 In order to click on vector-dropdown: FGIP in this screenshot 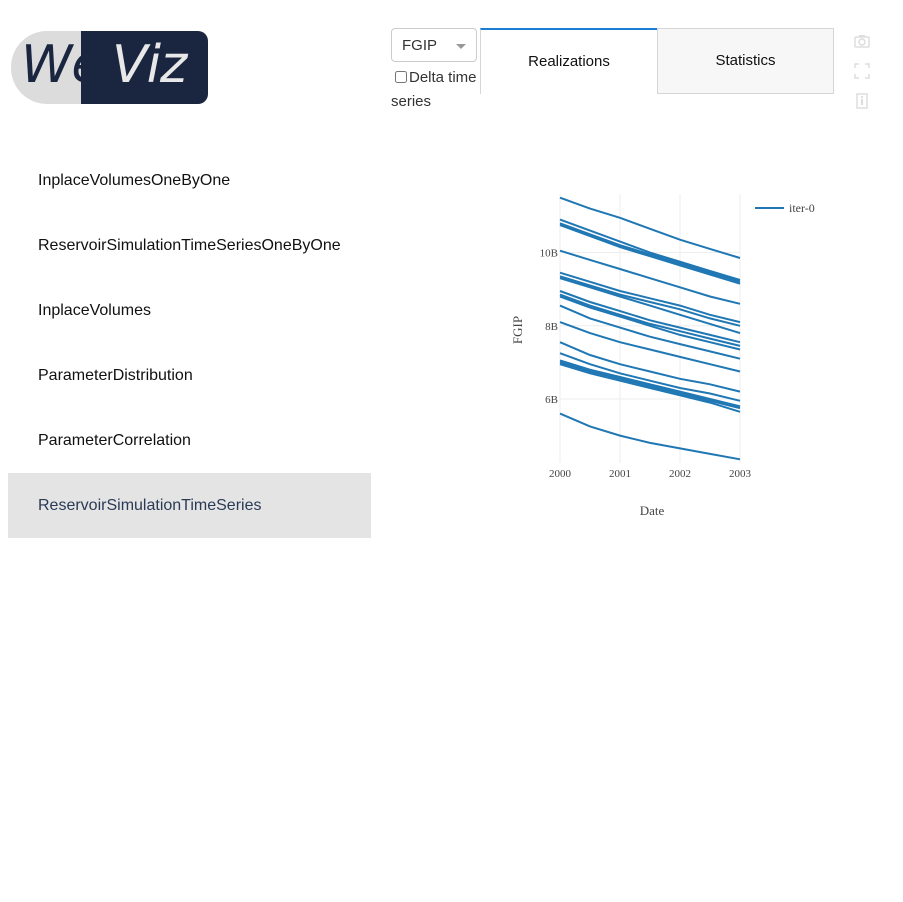, I will do `click(434, 45)`.